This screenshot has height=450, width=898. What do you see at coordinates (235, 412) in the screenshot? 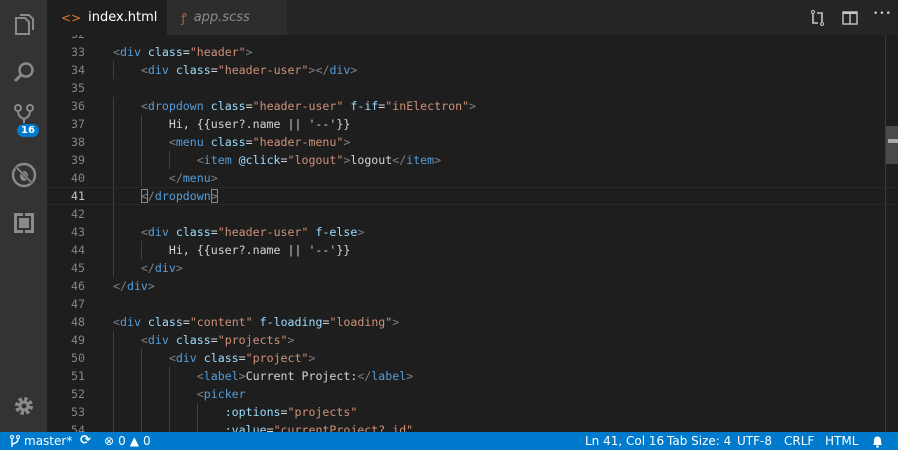
I see `line-code: :options="projects"` at bounding box center [235, 412].